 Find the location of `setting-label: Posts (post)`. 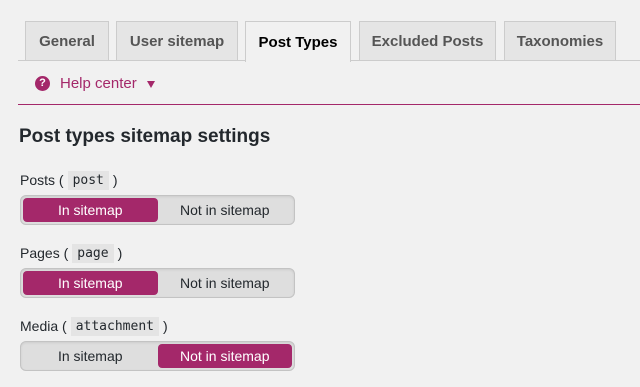

setting-label: Posts (post) is located at coordinates (69, 180).